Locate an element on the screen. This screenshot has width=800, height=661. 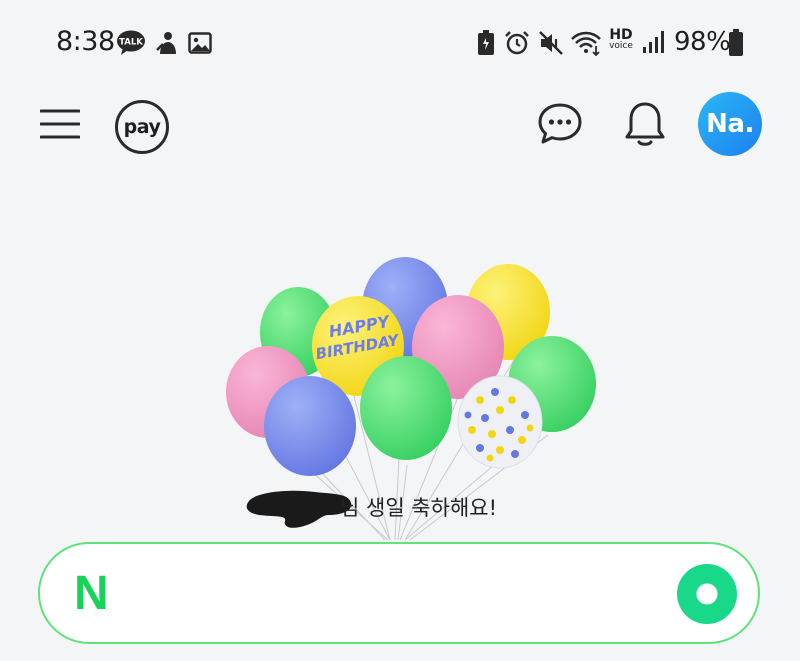
voice-label: voice is located at coordinates (621, 46).